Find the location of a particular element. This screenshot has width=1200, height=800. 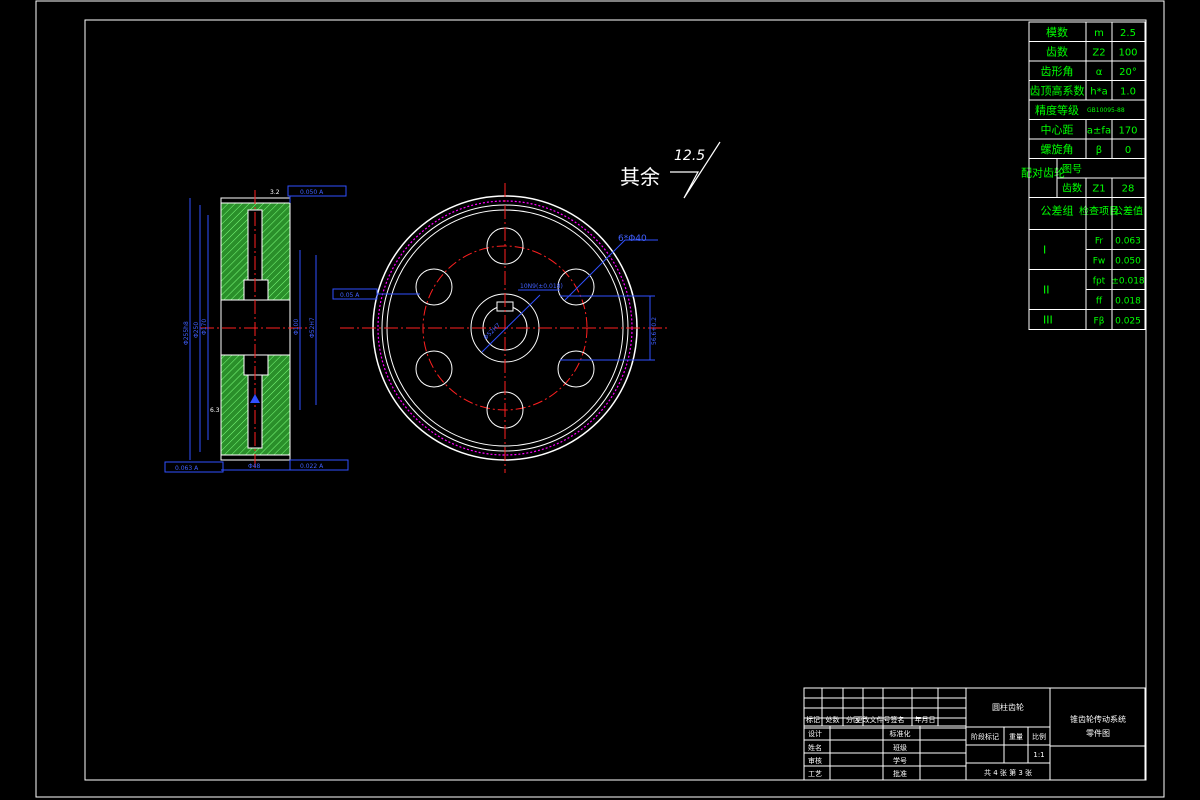

param-value: 100 is located at coordinates (1127, 53).